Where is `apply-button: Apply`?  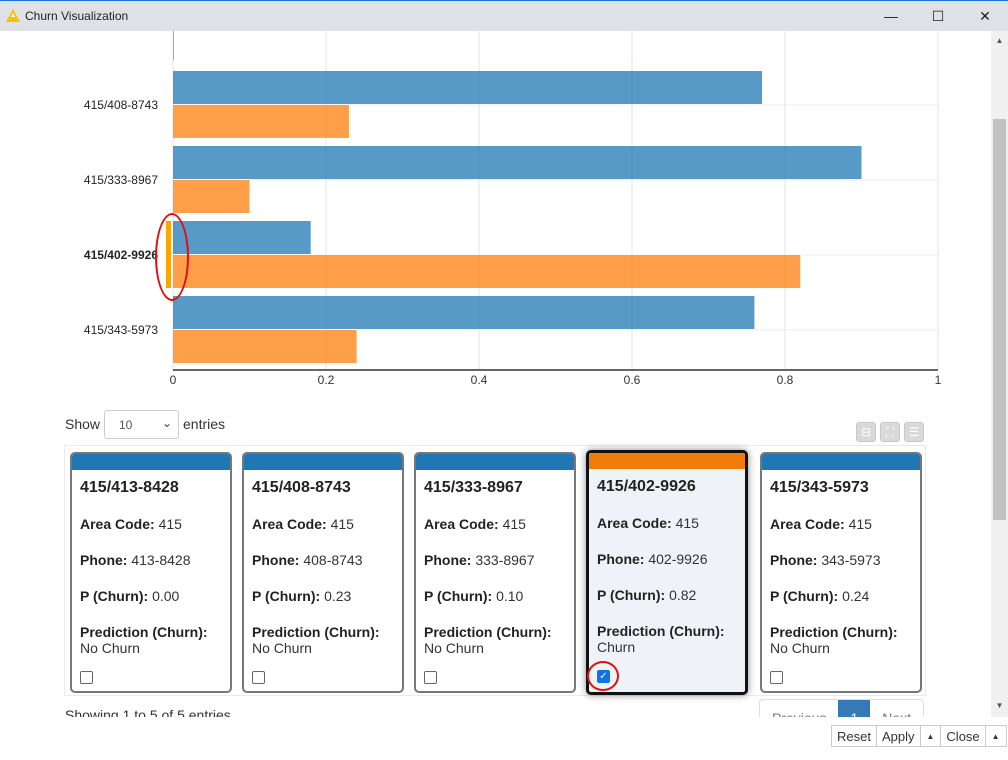
apply-button: Apply is located at coordinates (898, 736).